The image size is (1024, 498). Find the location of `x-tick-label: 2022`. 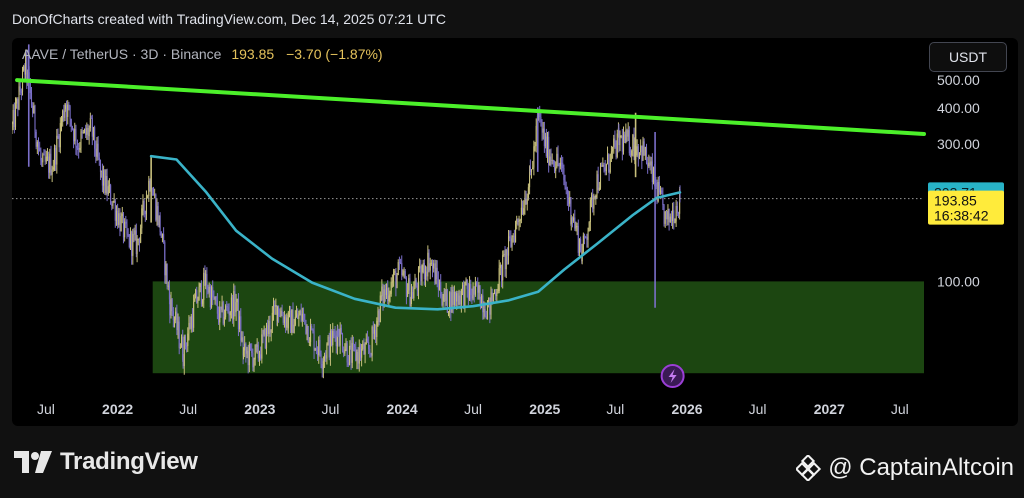

x-tick-label: 2022 is located at coordinates (117, 409).